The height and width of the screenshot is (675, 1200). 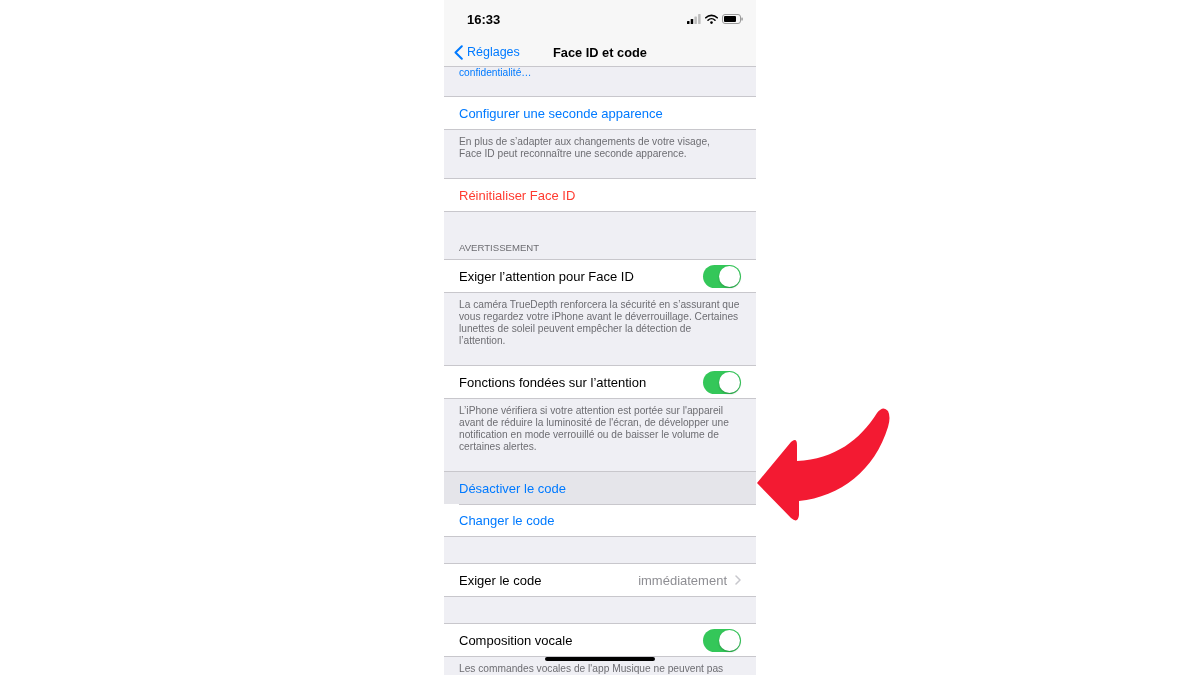 What do you see at coordinates (594, 428) in the screenshot?
I see `footer-note: L’iPhone vérifiera si votre attention est portée sur l'appareil avant de réduire la luminosité de l'écran, de développer une notification en mode verrouillé ou de baisser le volume de certaines alertes.` at bounding box center [594, 428].